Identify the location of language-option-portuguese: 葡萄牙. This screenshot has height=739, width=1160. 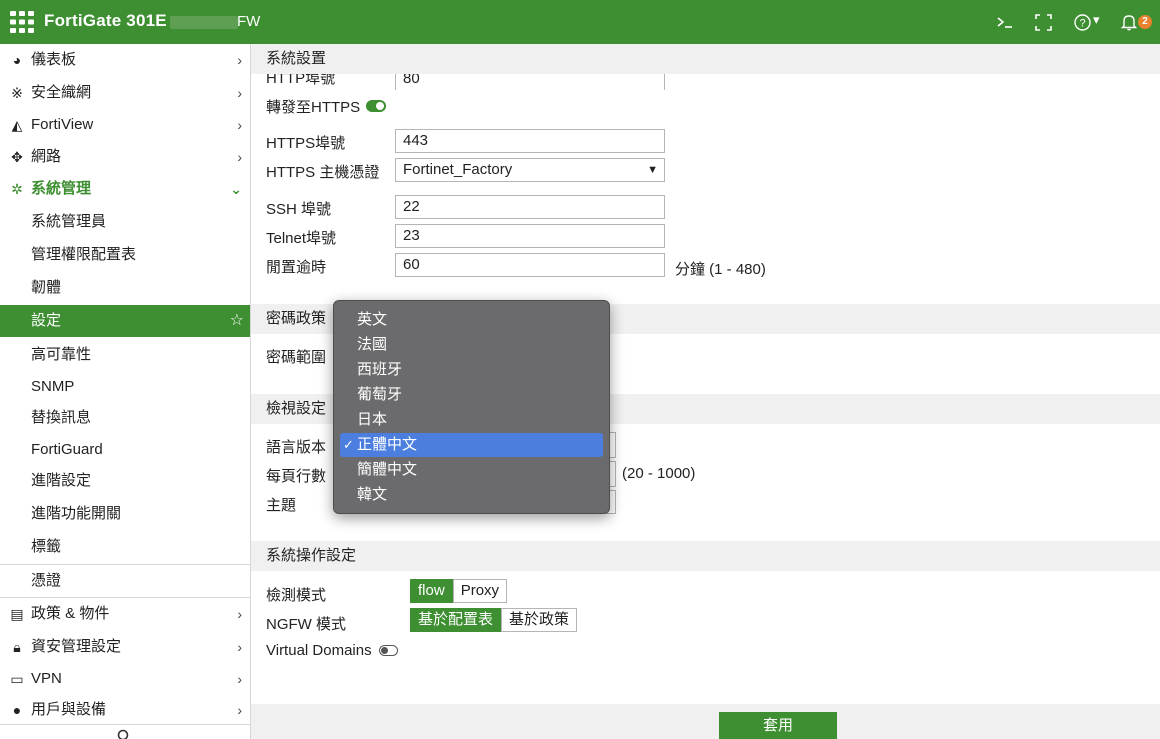
(471, 395).